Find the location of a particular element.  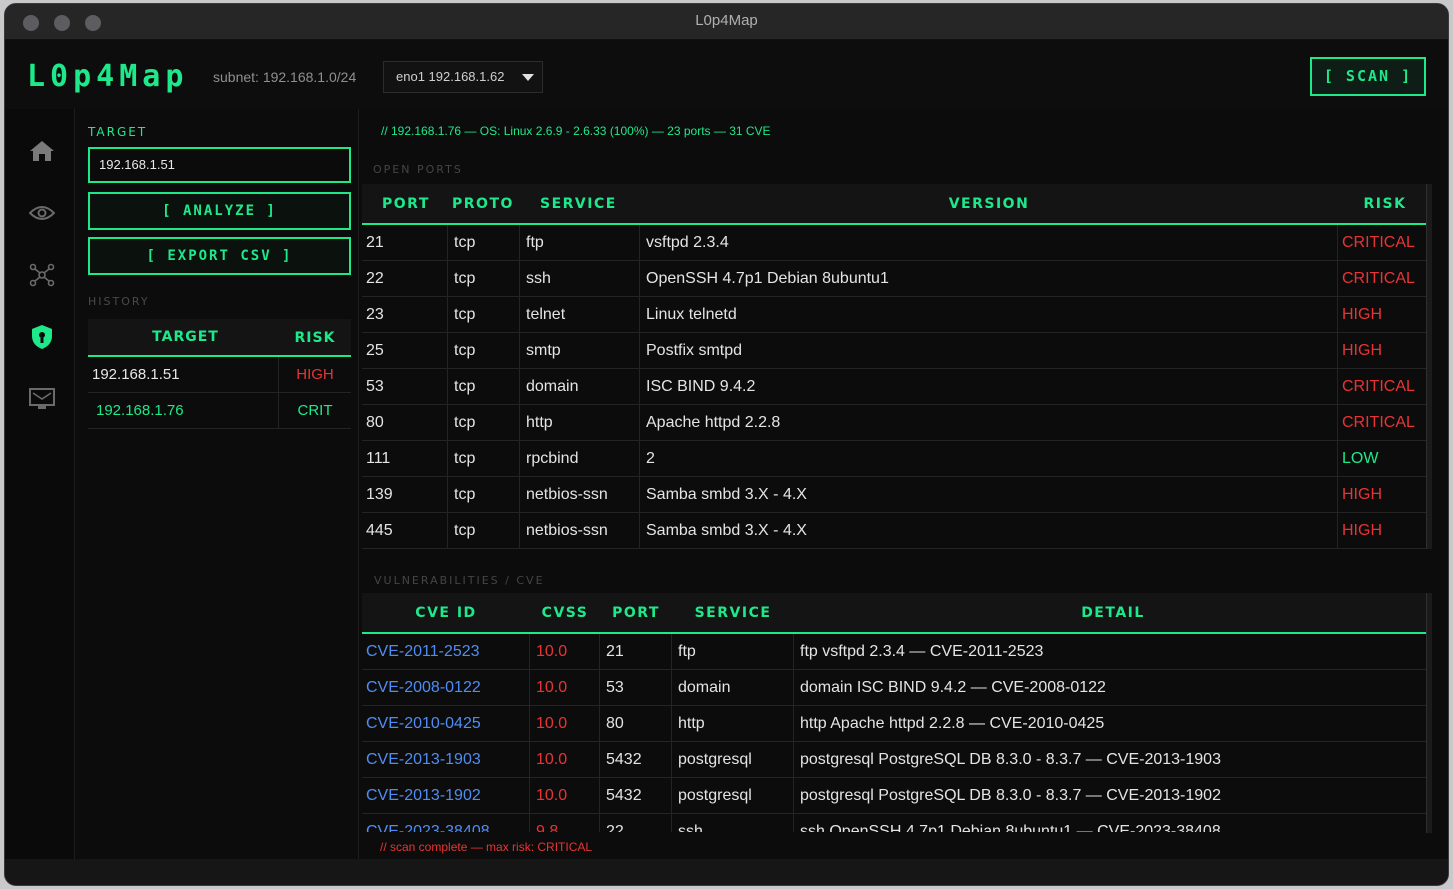

port-cell-version: Samba smbd 3.X - 4.X is located at coordinates (989, 494).